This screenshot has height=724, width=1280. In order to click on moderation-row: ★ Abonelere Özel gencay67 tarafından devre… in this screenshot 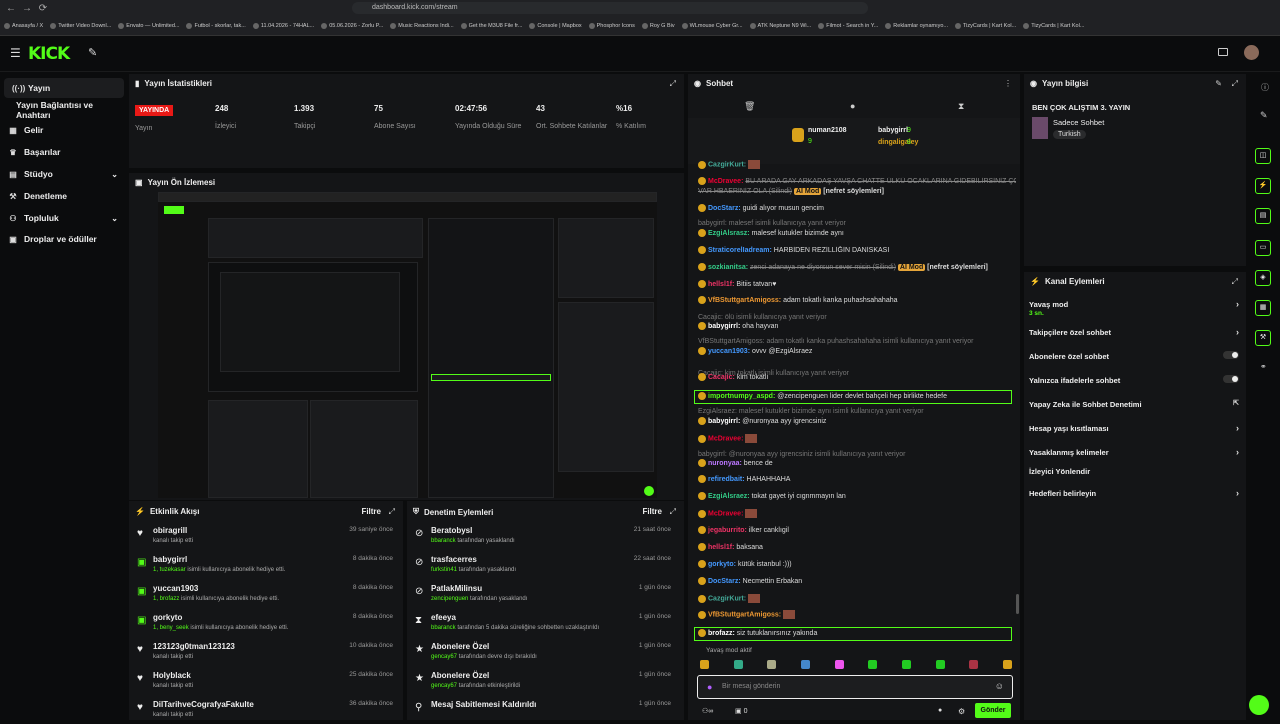, I will do `click(543, 651)`.